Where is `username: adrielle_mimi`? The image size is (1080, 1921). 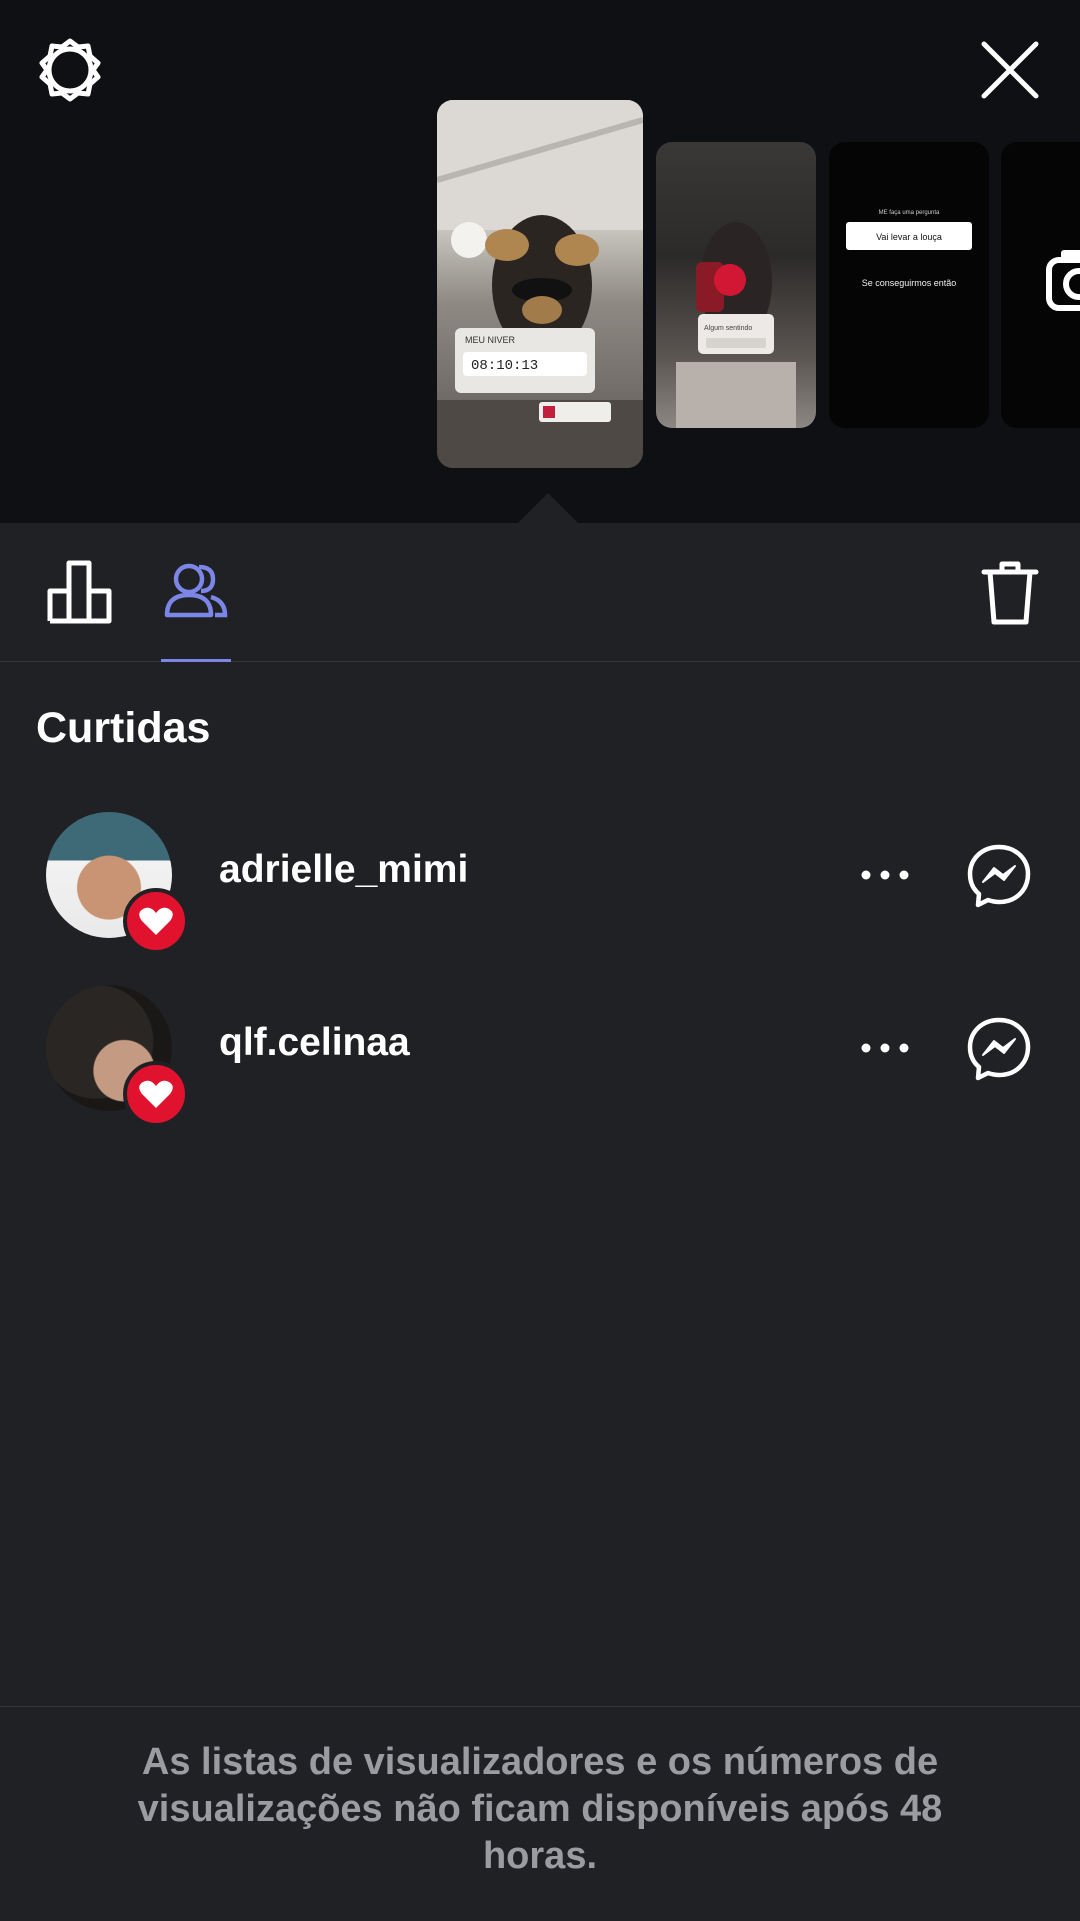
username: adrielle_mimi is located at coordinates (343, 870).